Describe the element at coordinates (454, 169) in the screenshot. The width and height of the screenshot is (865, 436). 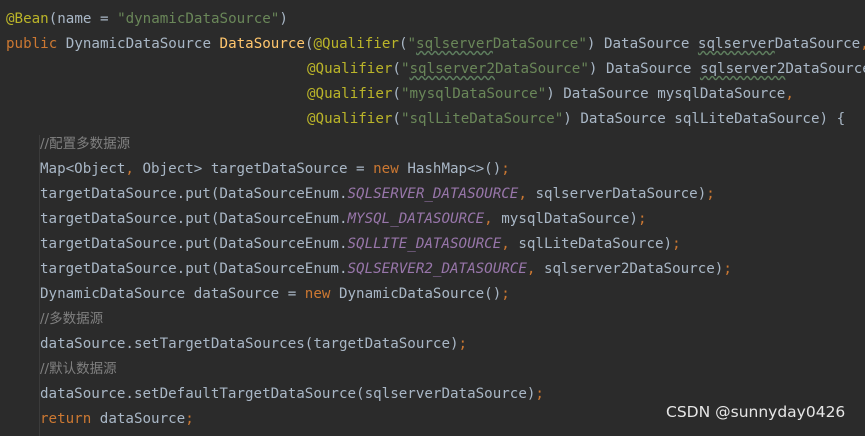
I see `code-token: HashMap<>()` at that location.